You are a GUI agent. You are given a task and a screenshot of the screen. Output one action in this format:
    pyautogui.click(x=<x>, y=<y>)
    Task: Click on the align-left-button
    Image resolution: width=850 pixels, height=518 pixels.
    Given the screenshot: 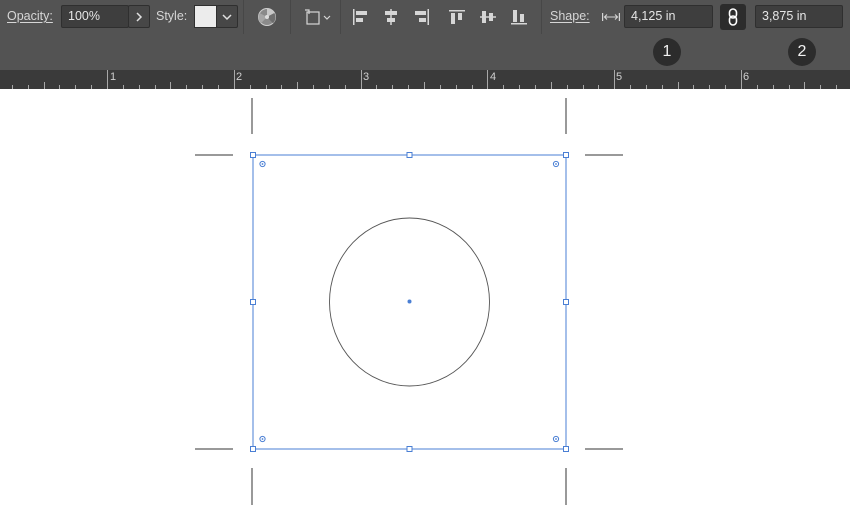 What is the action you would take?
    pyautogui.click(x=360, y=17)
    